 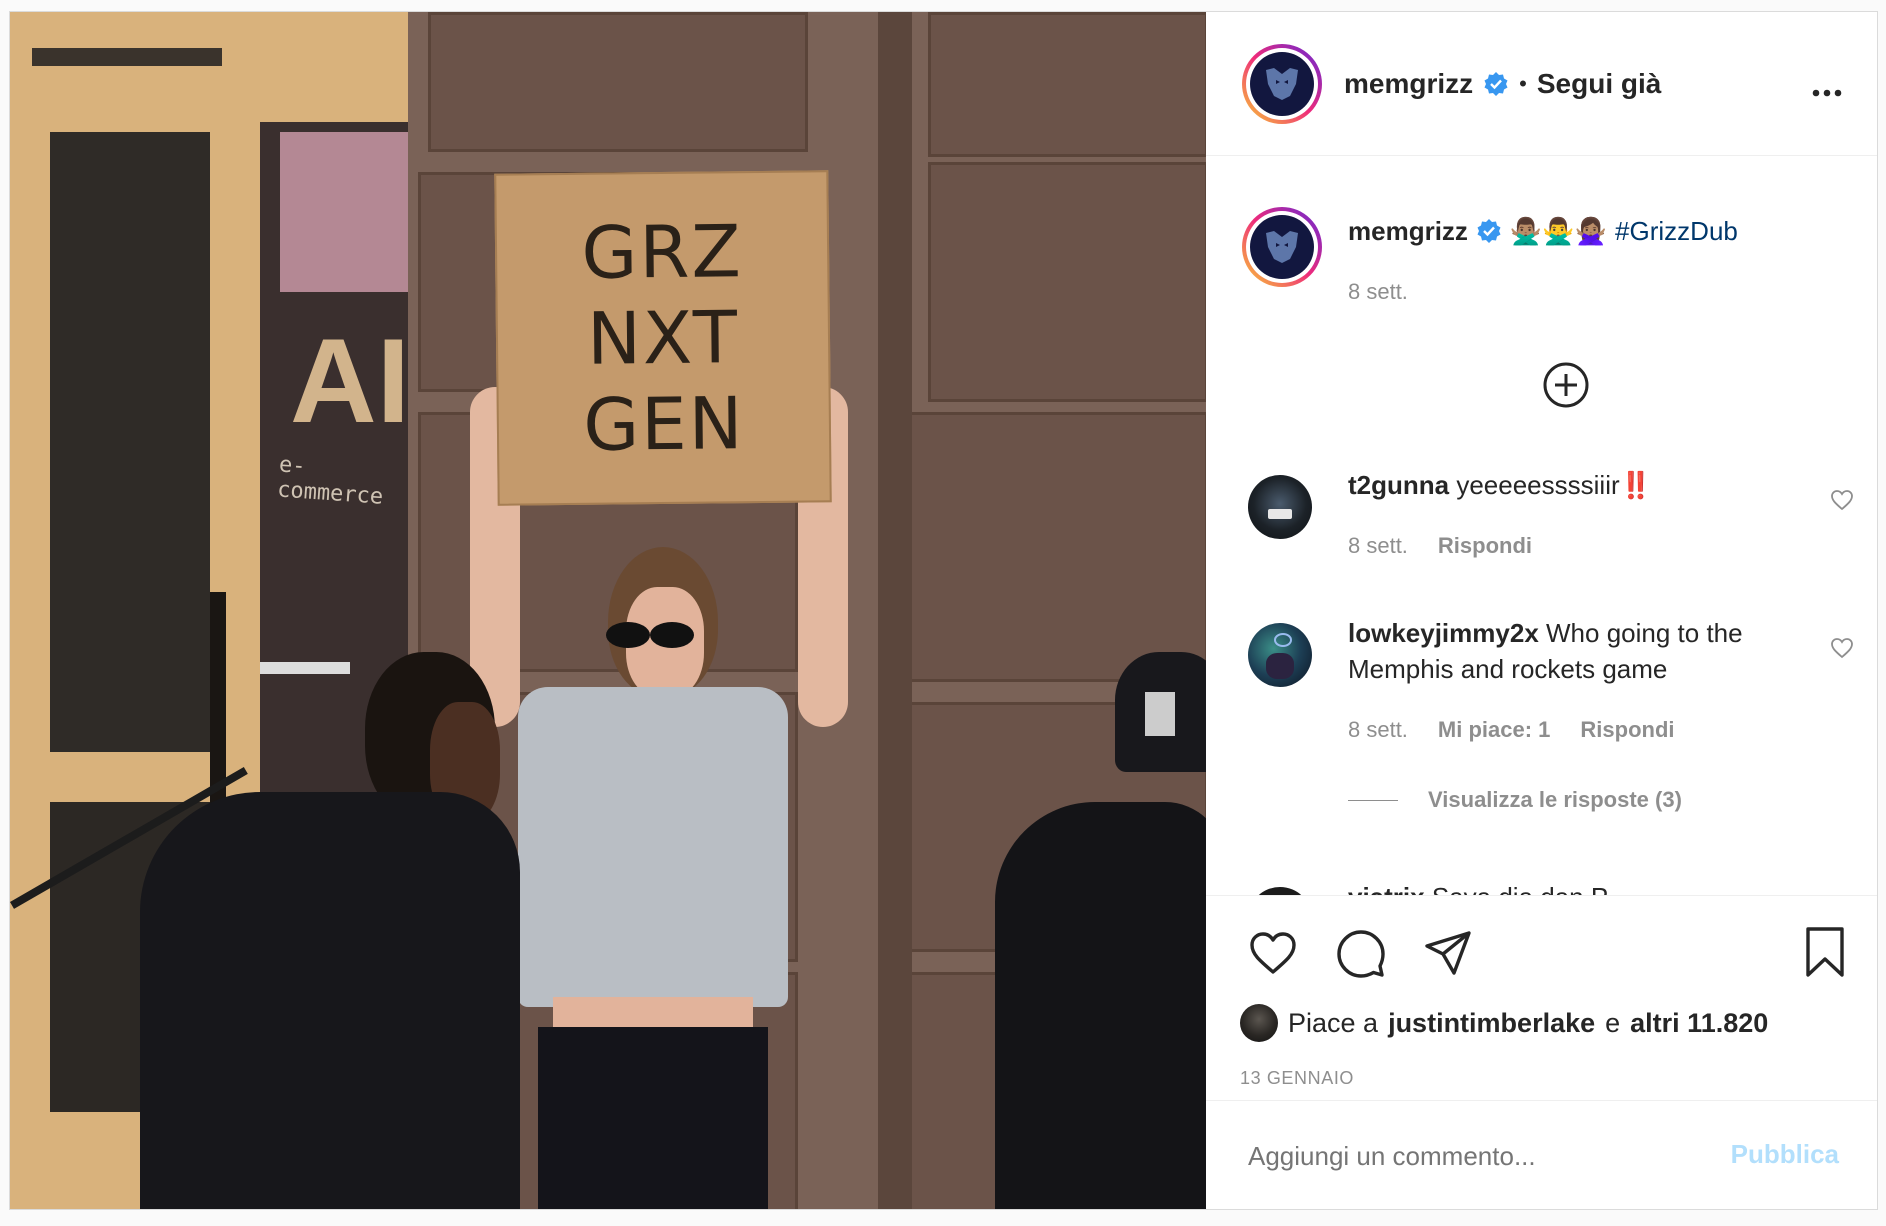 What do you see at coordinates (1494, 730) in the screenshot?
I see `comment-likes-button: Mi piace: 1` at bounding box center [1494, 730].